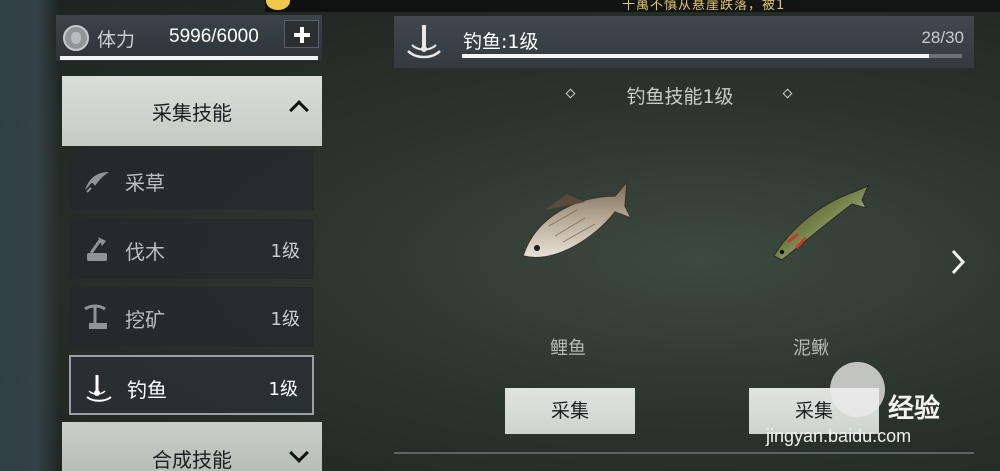 This screenshot has height=471, width=1000. What do you see at coordinates (191, 385) in the screenshot?
I see `skill-item-fishing: 钓鱼 1级` at bounding box center [191, 385].